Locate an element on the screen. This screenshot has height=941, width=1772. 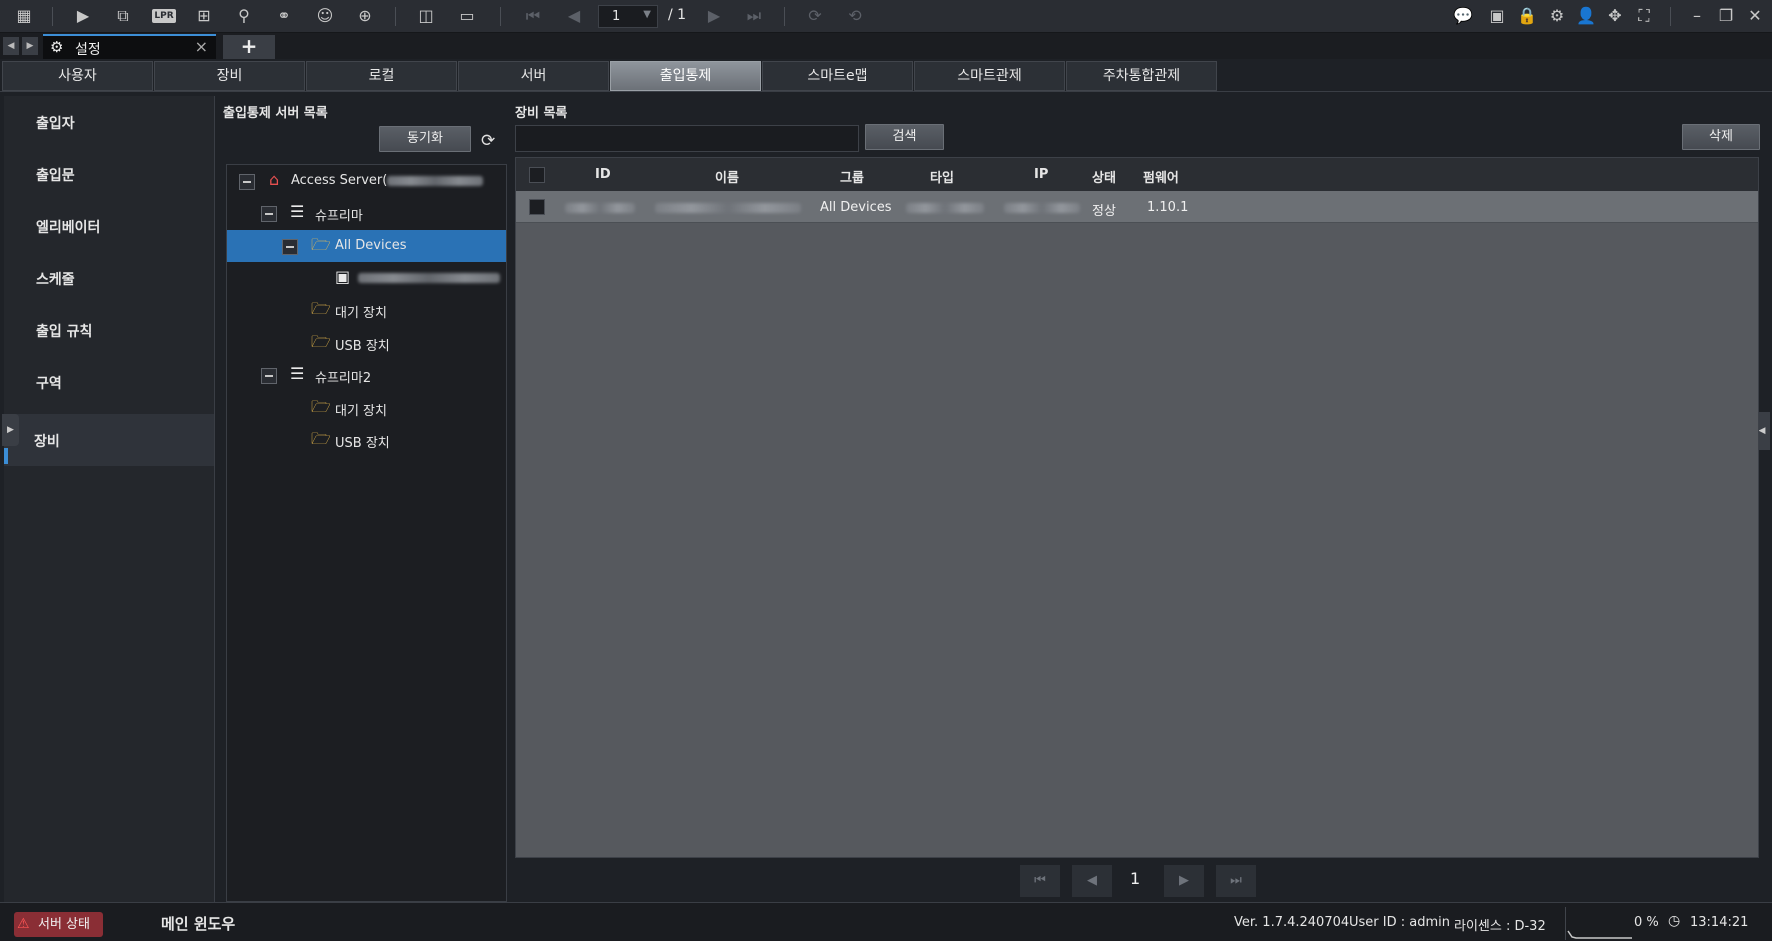
sidebar-item-elevators: 엘리베이터 is located at coordinates (109, 226).